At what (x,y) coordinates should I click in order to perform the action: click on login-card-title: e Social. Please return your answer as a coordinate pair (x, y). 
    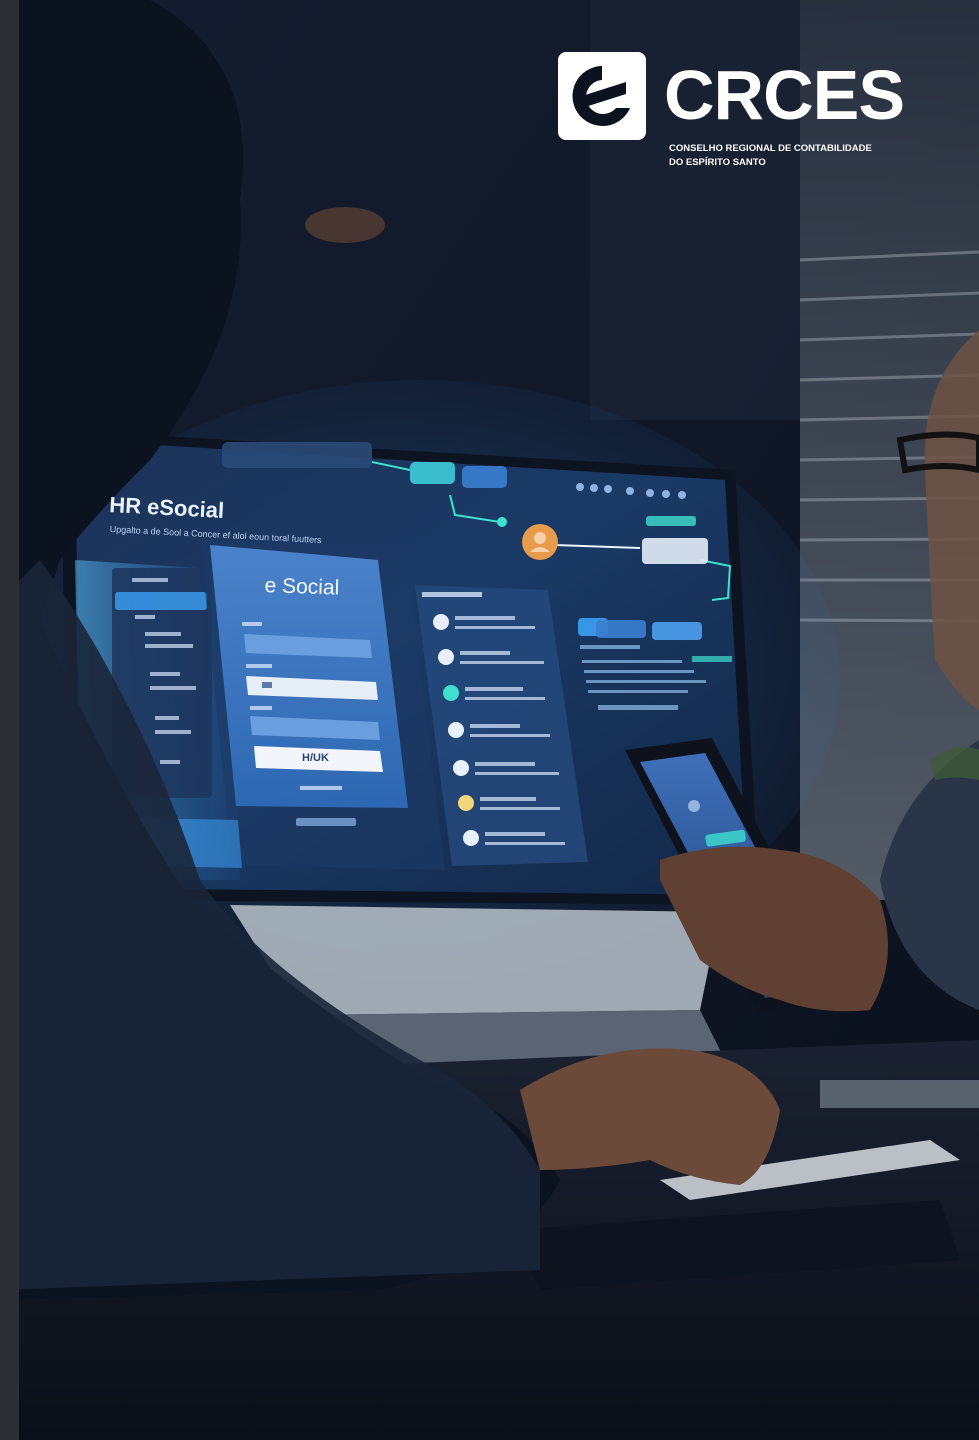
    Looking at the image, I should click on (302, 587).